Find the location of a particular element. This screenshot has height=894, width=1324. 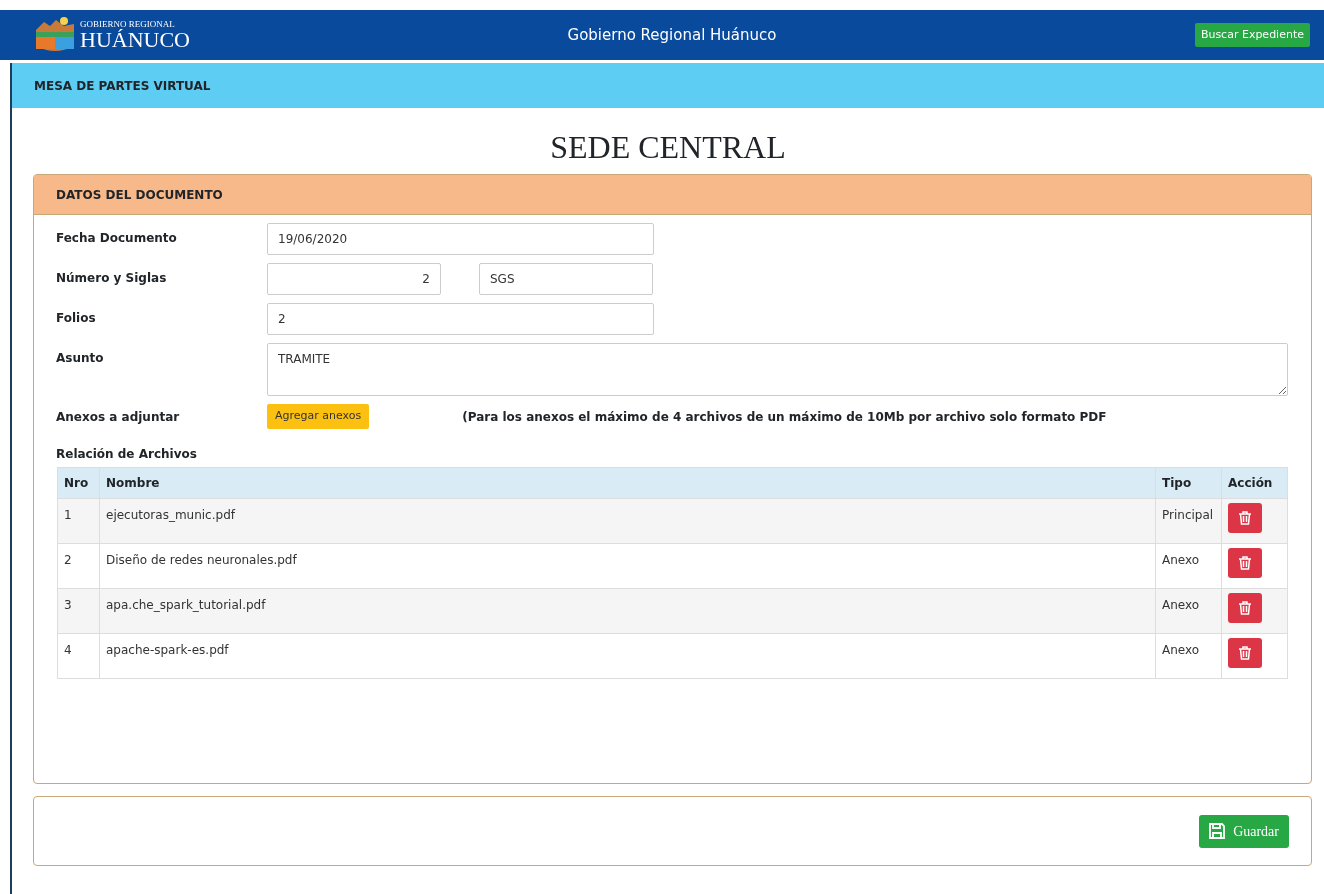

table-cell: apache-spark-es.pdf is located at coordinates (627, 656).